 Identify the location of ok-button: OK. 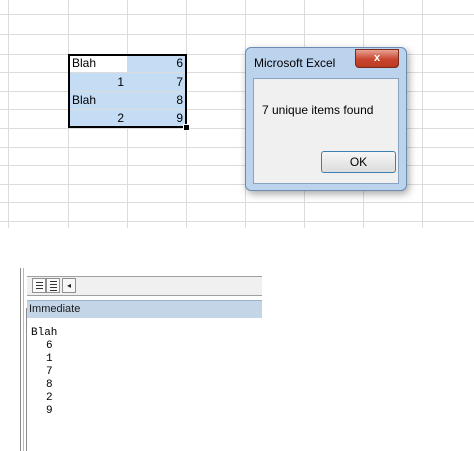
(358, 162).